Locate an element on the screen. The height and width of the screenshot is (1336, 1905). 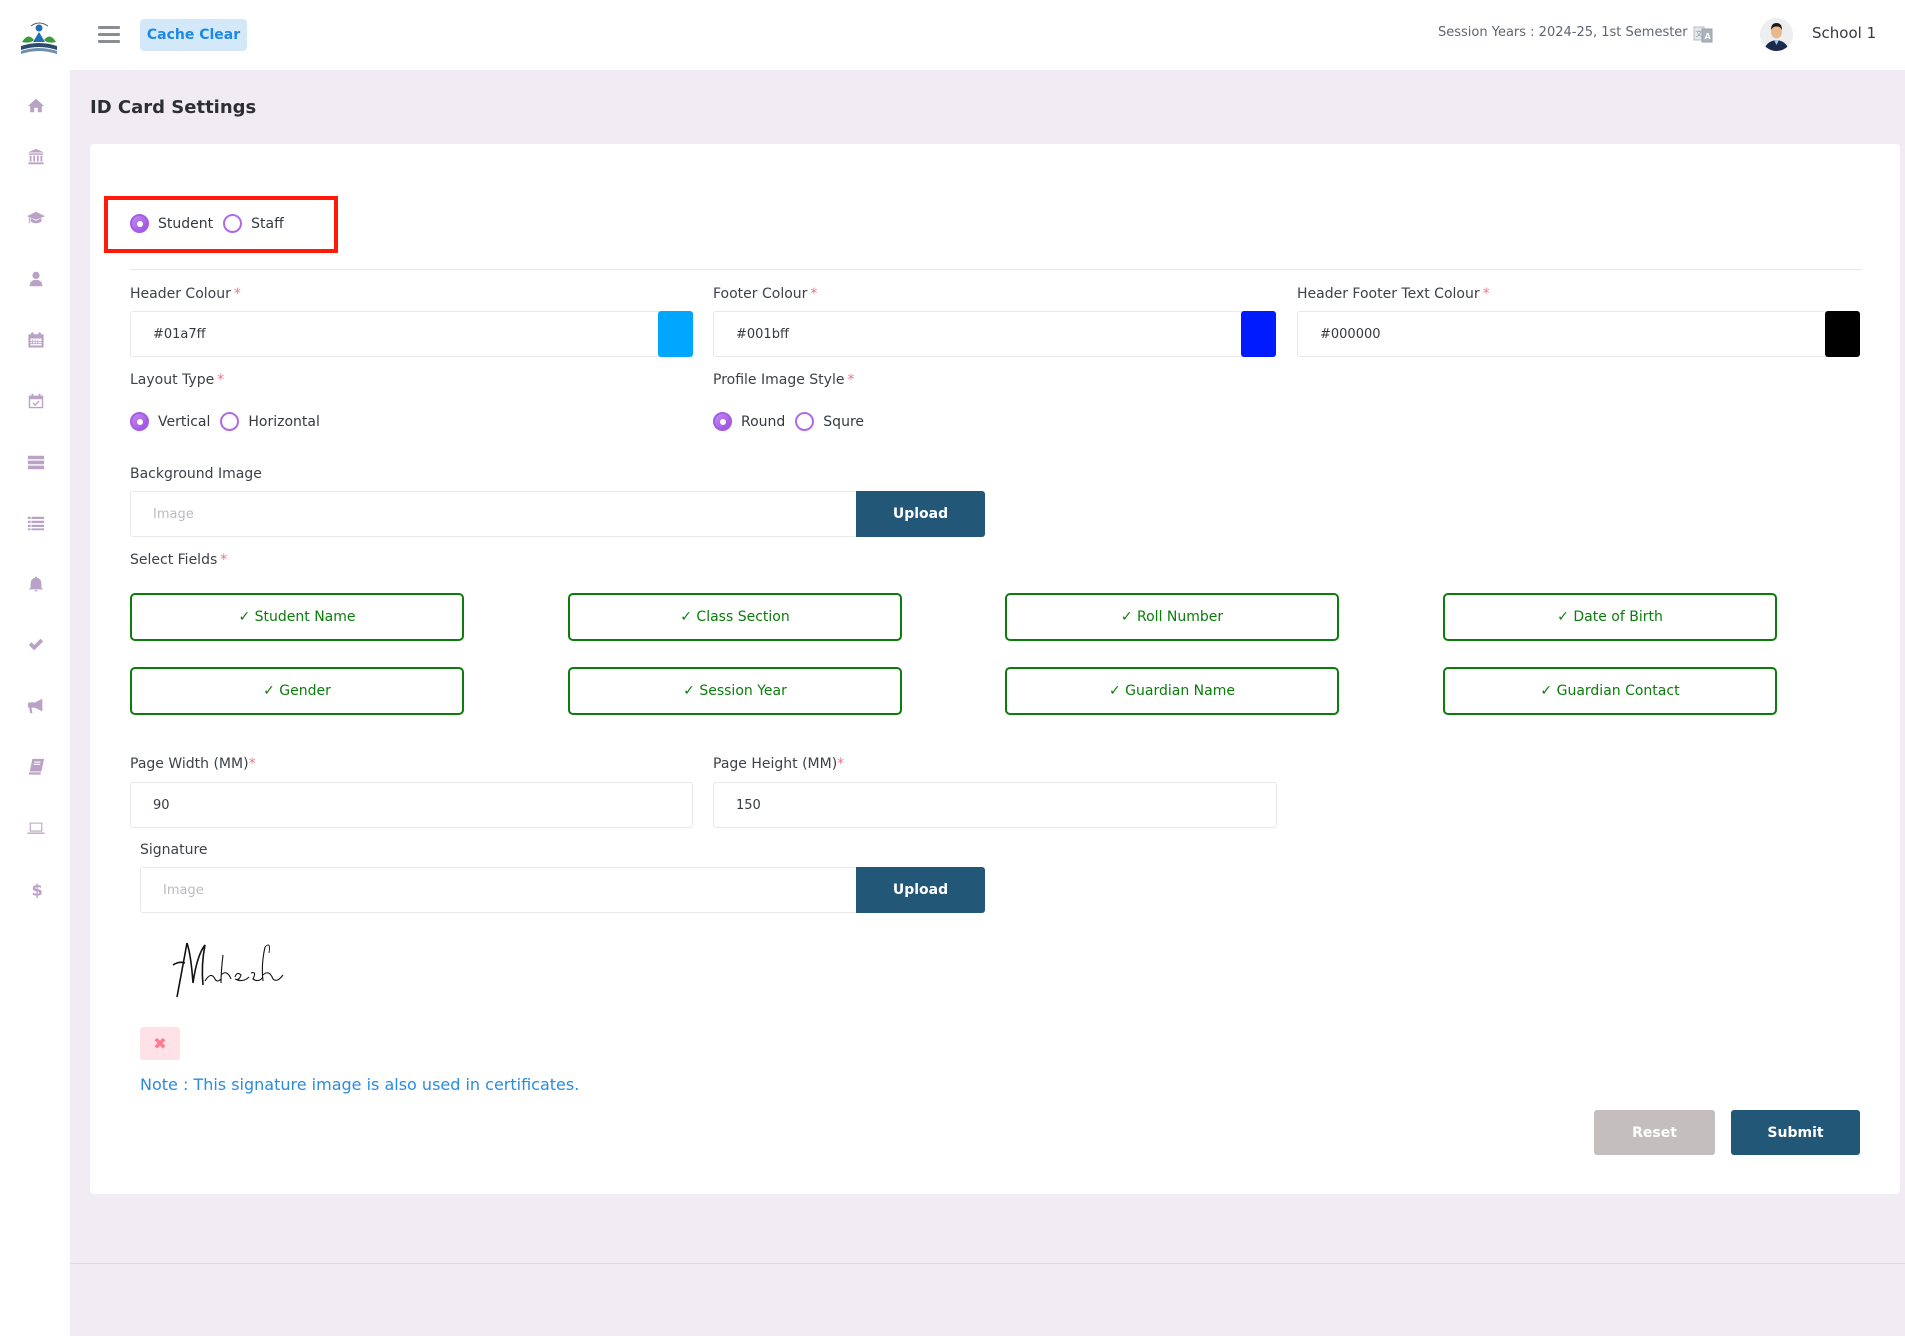
bullhorn-icon is located at coordinates (36, 706).